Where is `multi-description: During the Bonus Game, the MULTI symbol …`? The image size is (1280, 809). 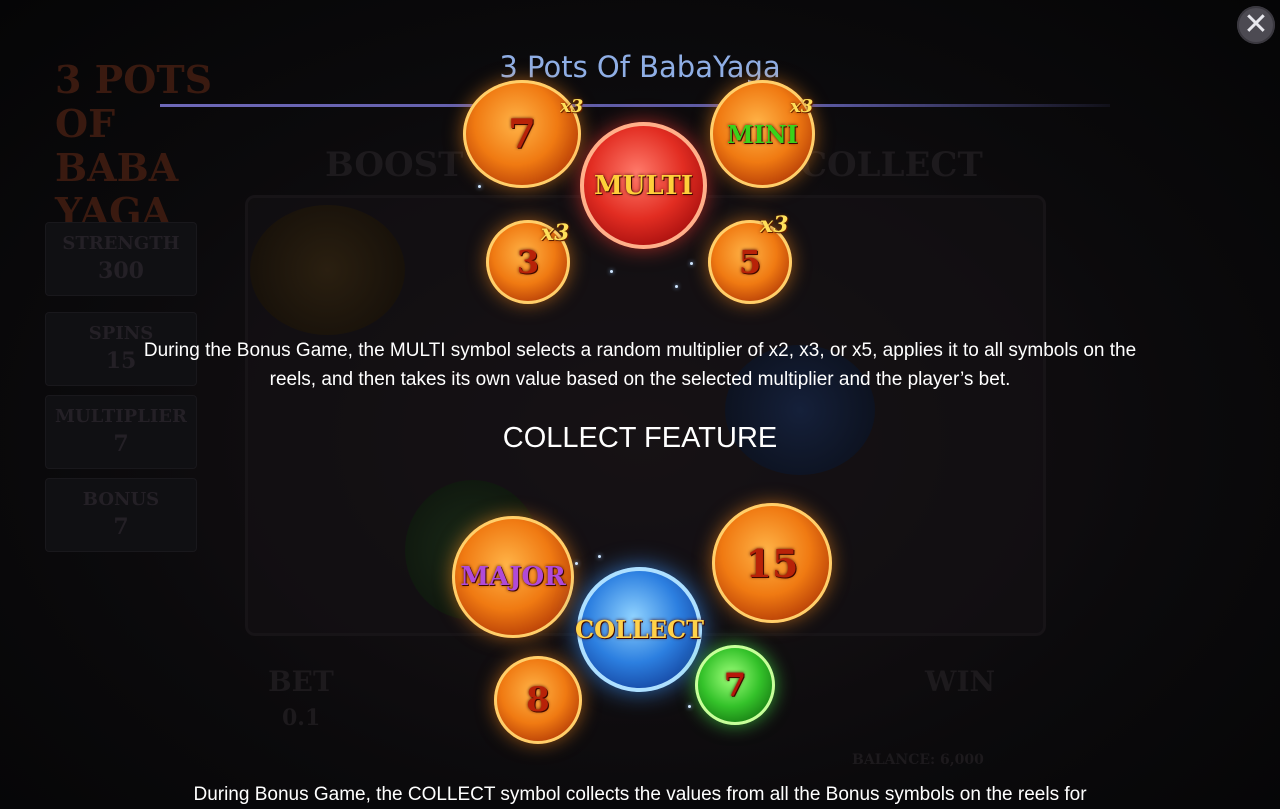
multi-description: During the Bonus Game, the MULTI symbol … is located at coordinates (640, 365).